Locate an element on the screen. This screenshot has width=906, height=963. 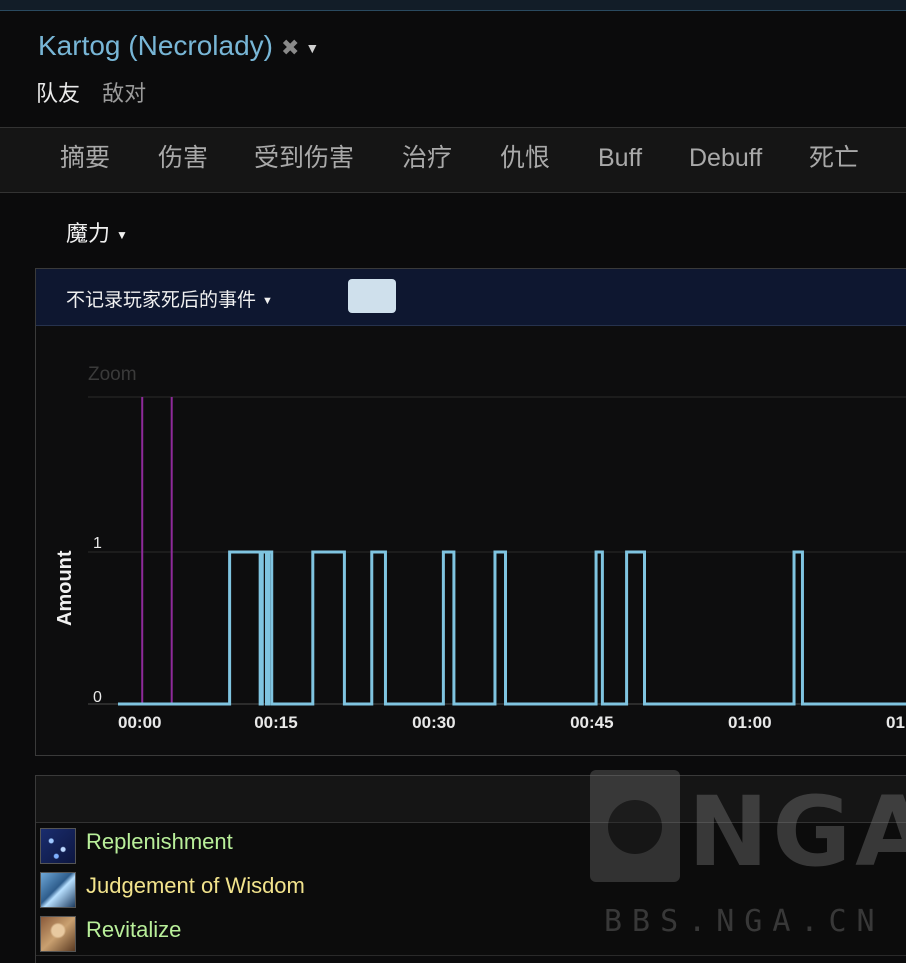
resource-label: 魔力 is located at coordinates (88, 233).